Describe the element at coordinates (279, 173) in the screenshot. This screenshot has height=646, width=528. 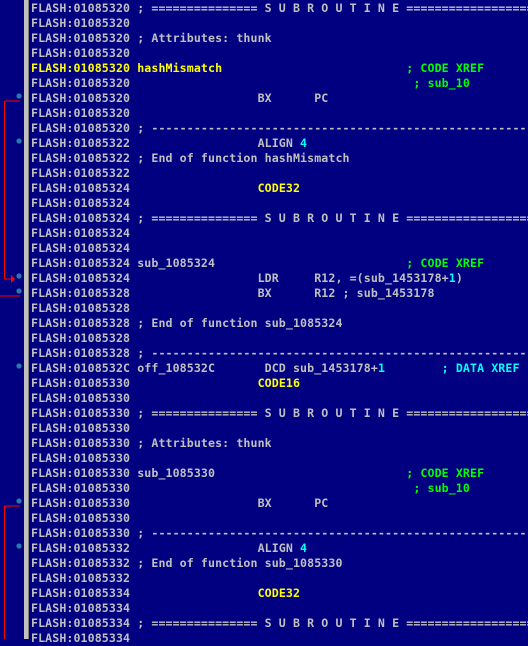
I see `listing-line: FLASH:01085322` at that location.